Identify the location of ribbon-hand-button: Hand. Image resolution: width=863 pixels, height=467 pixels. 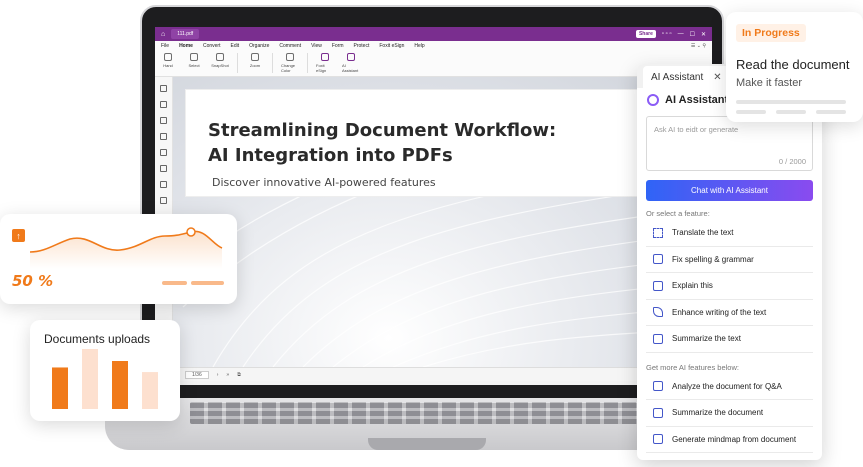
(168, 60).